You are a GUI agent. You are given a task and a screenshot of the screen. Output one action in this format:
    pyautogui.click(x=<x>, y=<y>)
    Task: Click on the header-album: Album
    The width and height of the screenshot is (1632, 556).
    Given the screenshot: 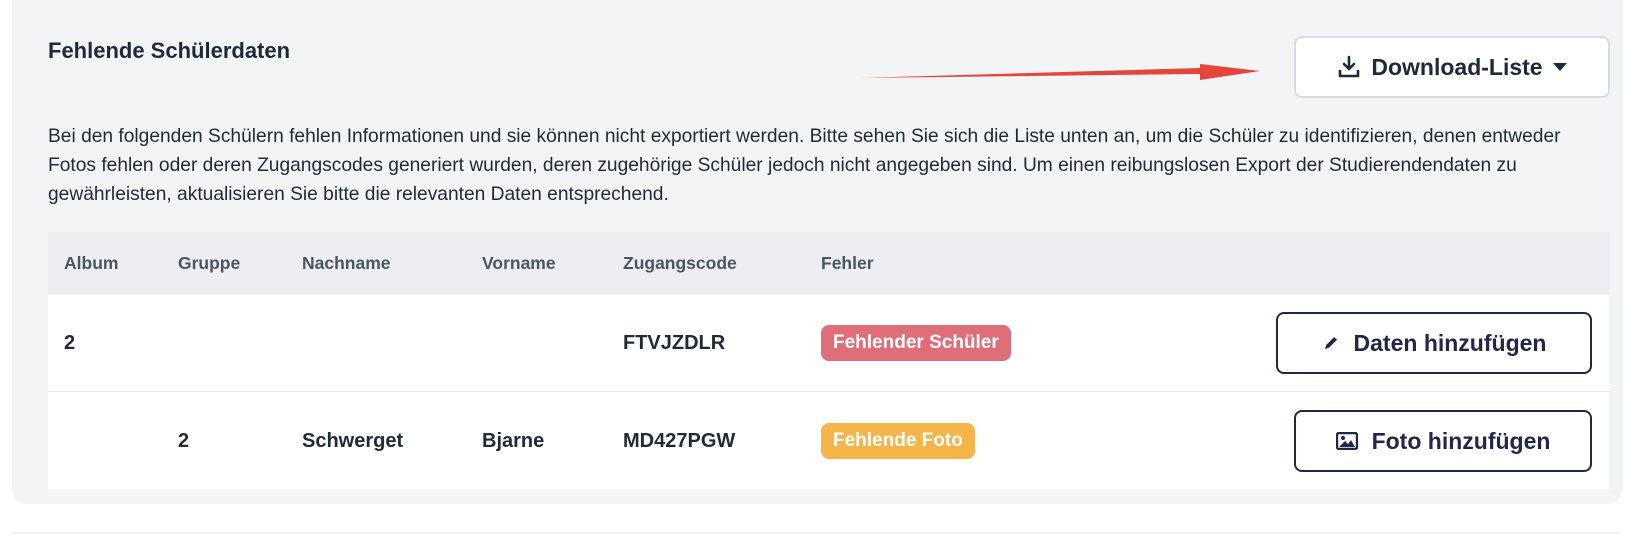 What is the action you would take?
    pyautogui.click(x=91, y=263)
    